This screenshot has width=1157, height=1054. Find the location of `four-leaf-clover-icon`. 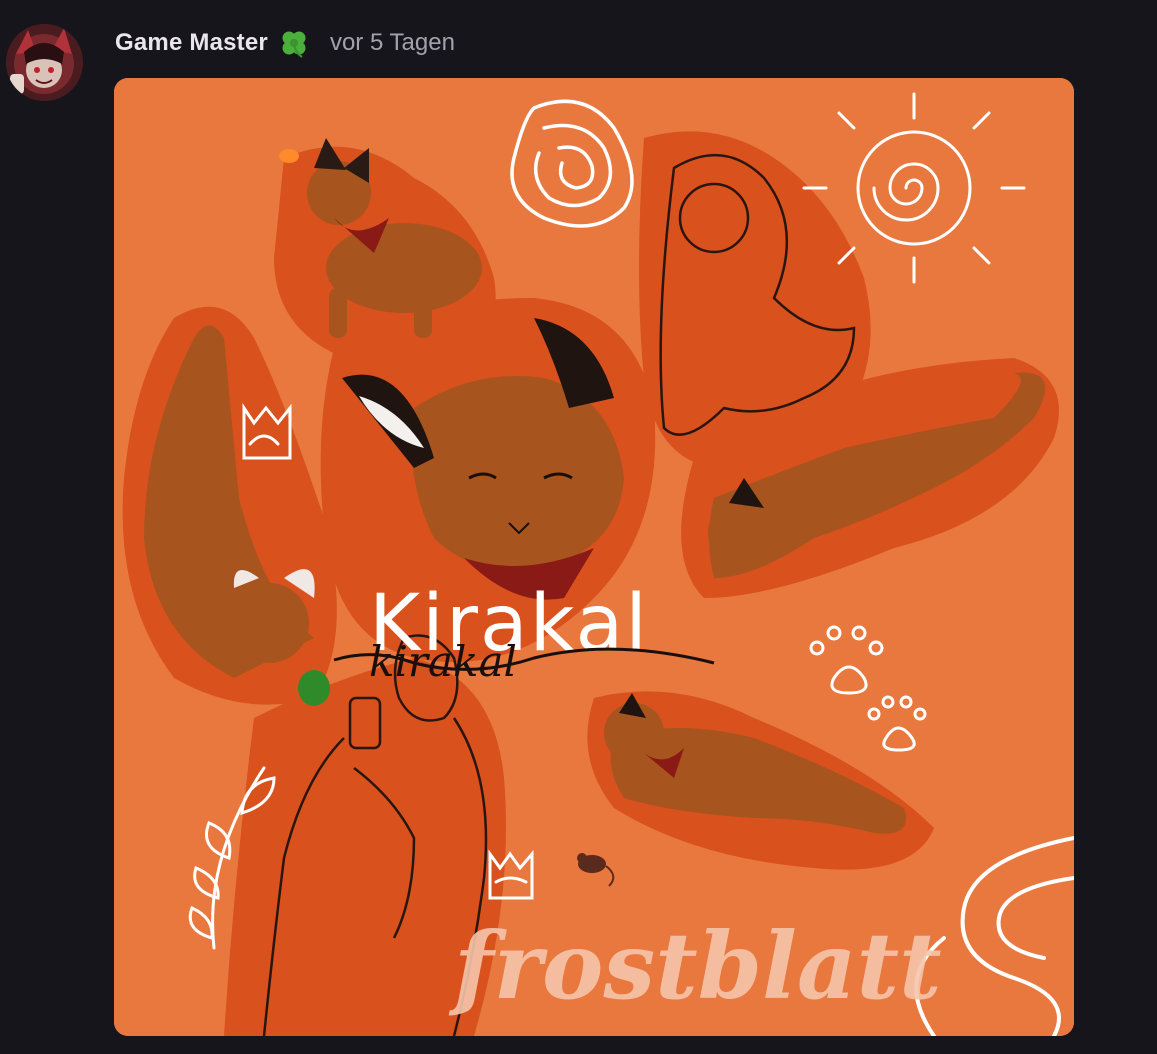

four-leaf-clover-icon is located at coordinates (294, 43).